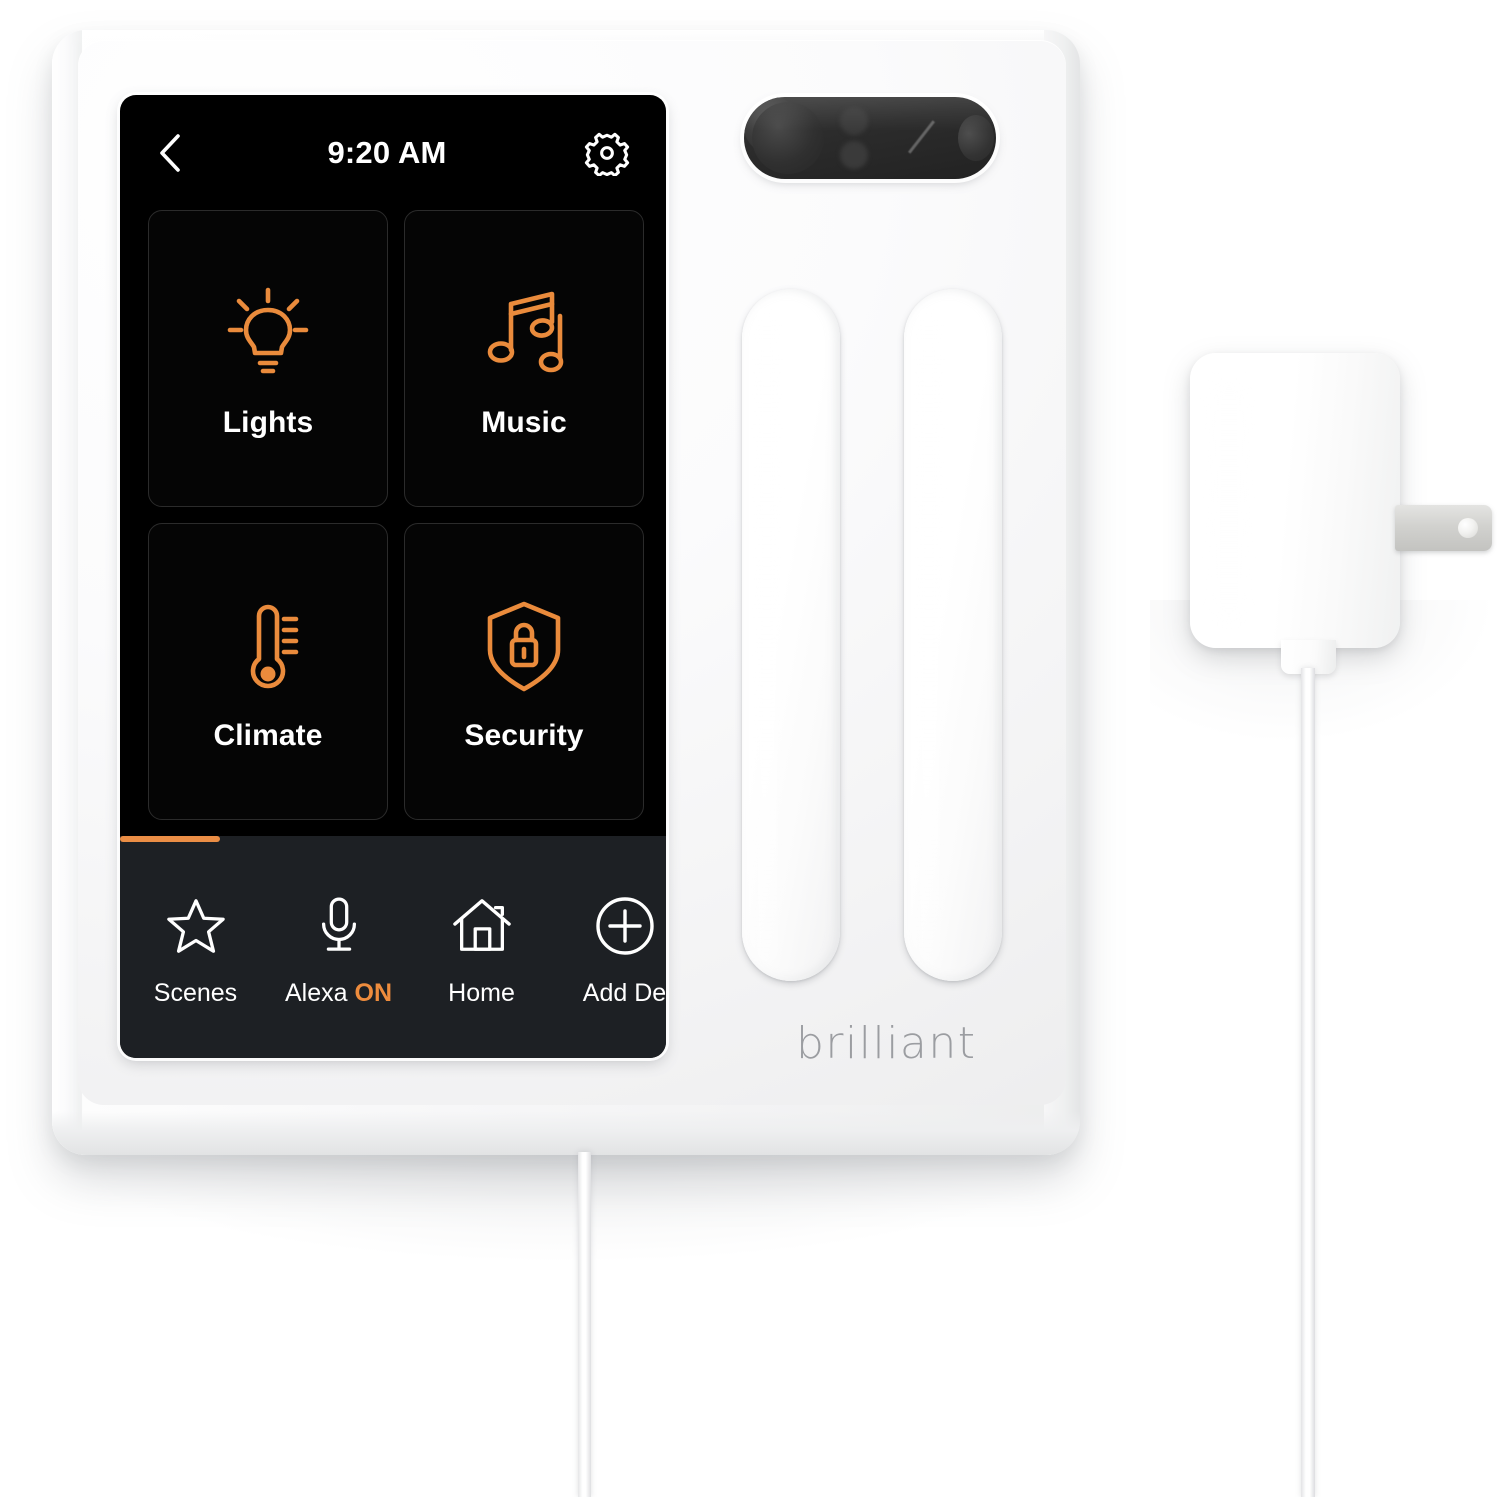 The image size is (1500, 1497). I want to click on chevron-left-icon, so click(170, 152).